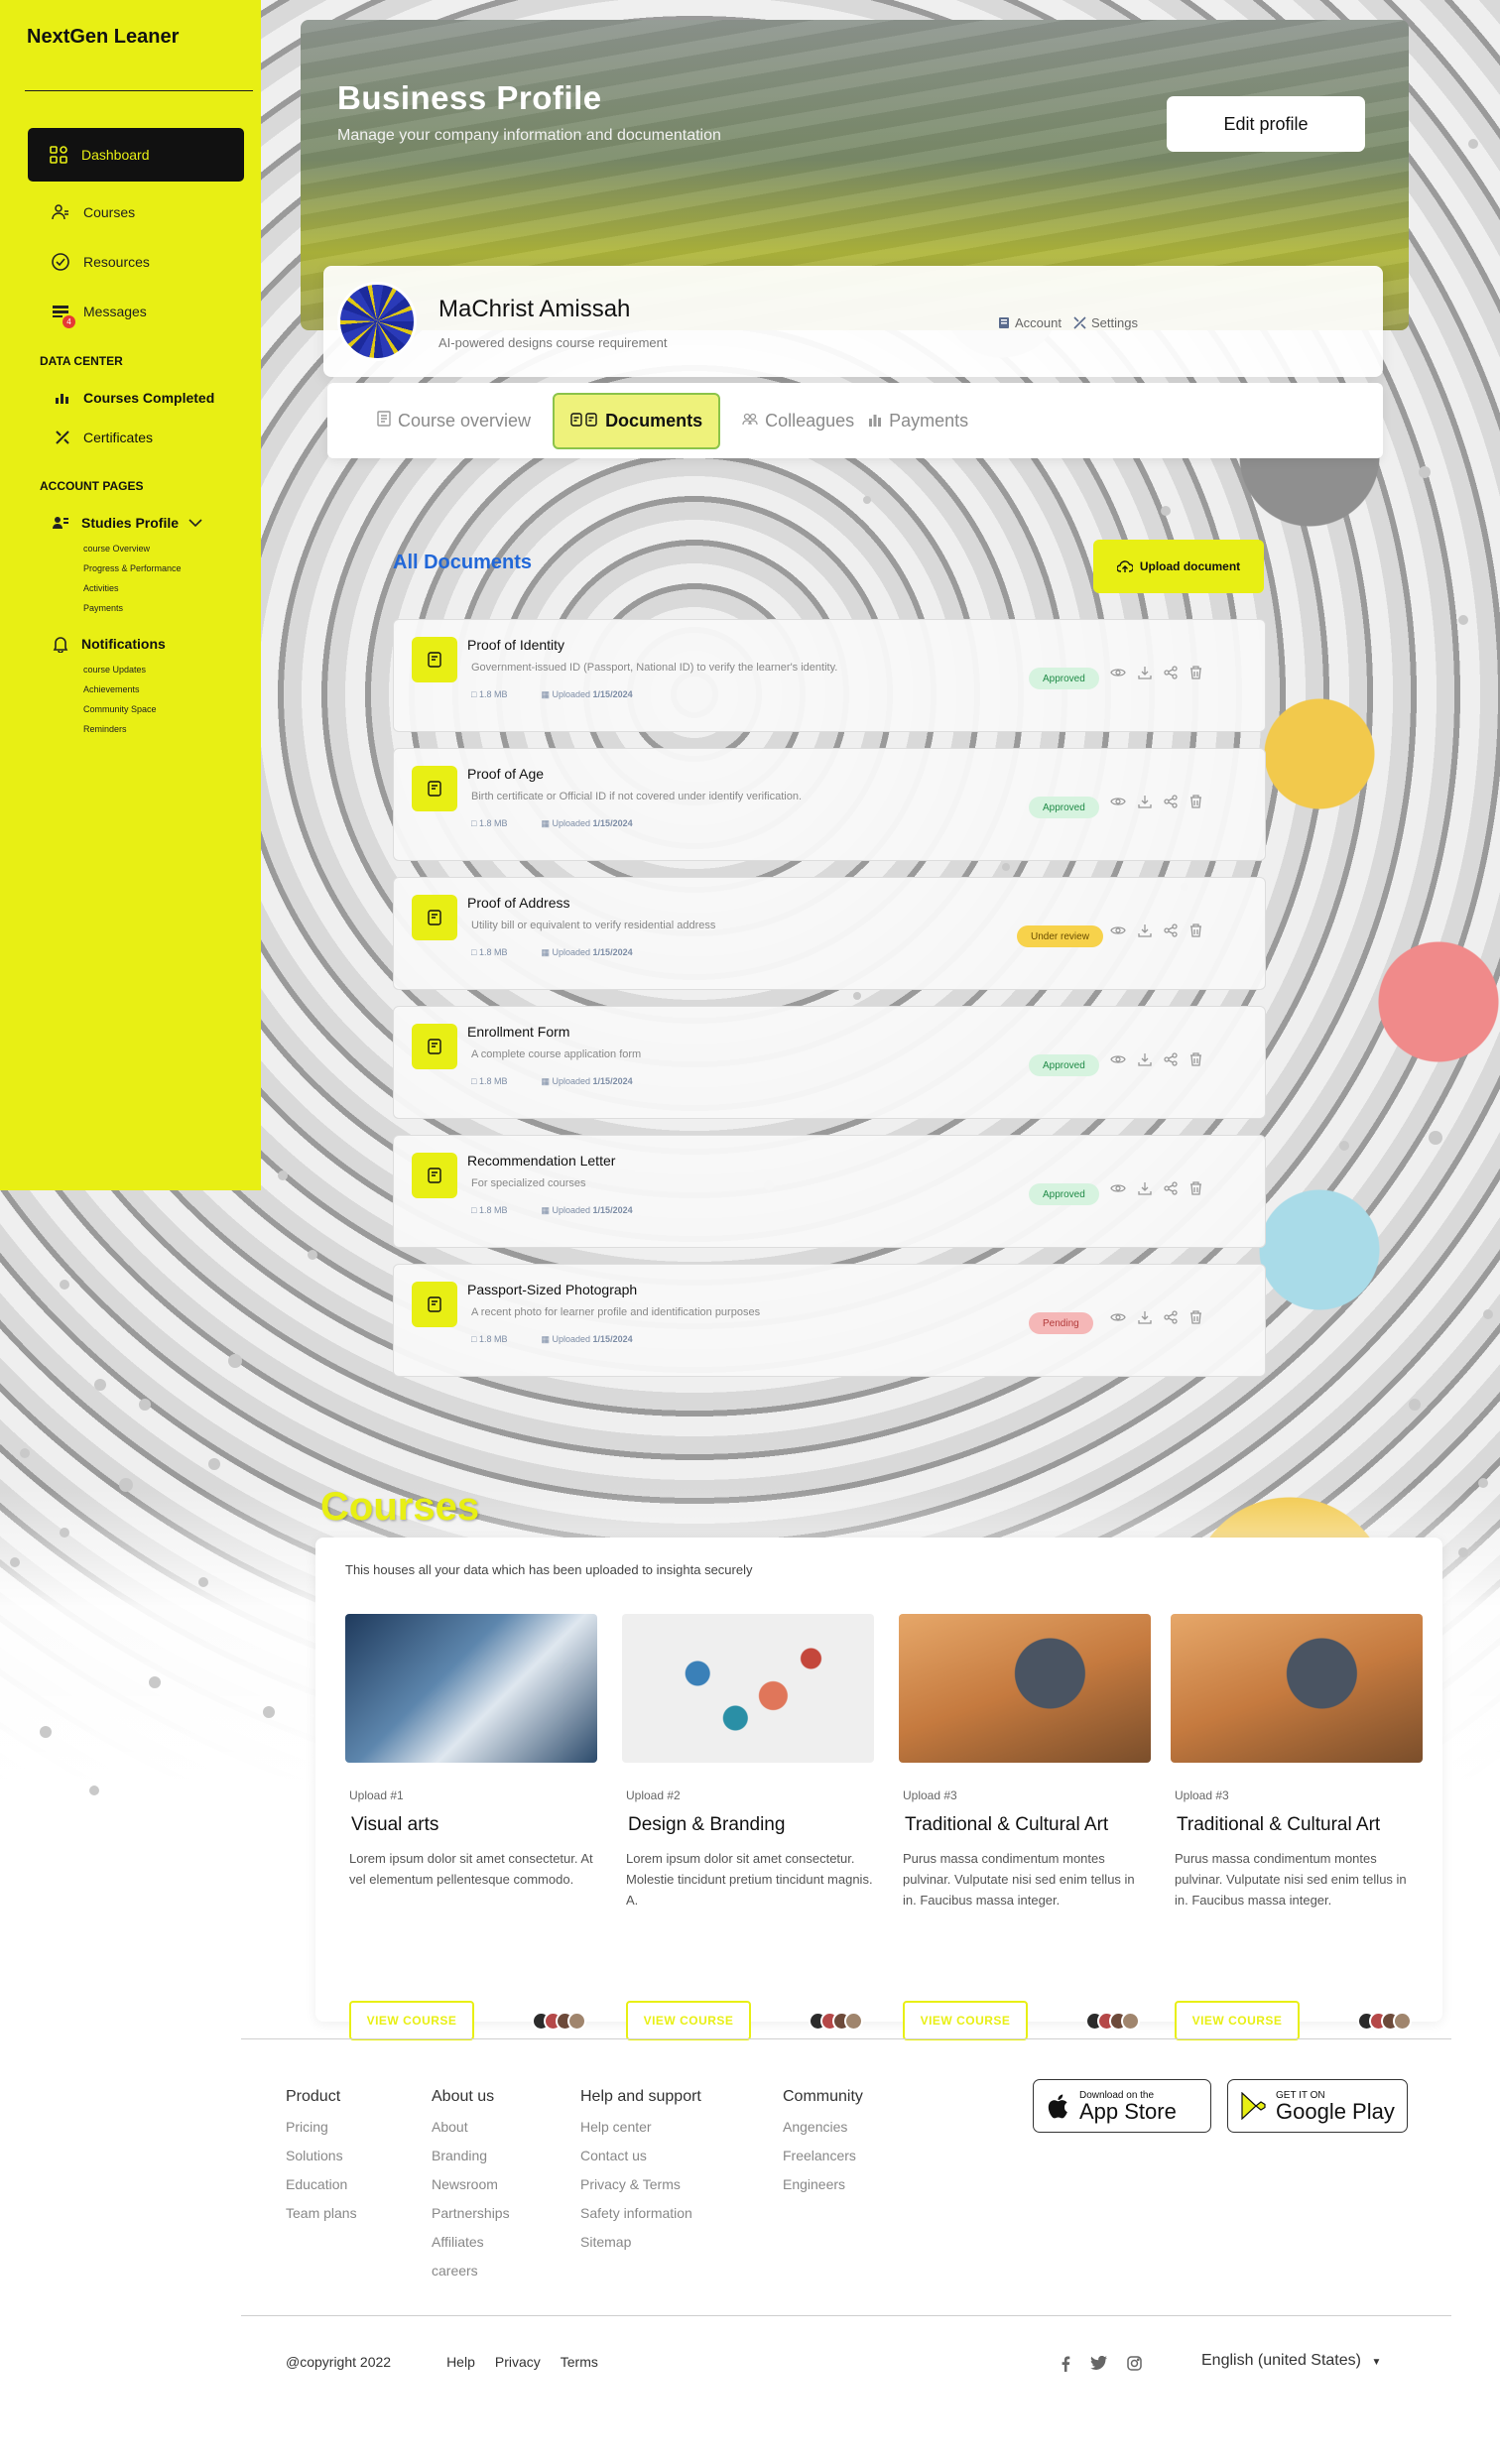 Image resolution: width=1500 pixels, height=2464 pixels. Describe the element at coordinates (474, 1339) in the screenshot. I see `file-icon: □` at that location.